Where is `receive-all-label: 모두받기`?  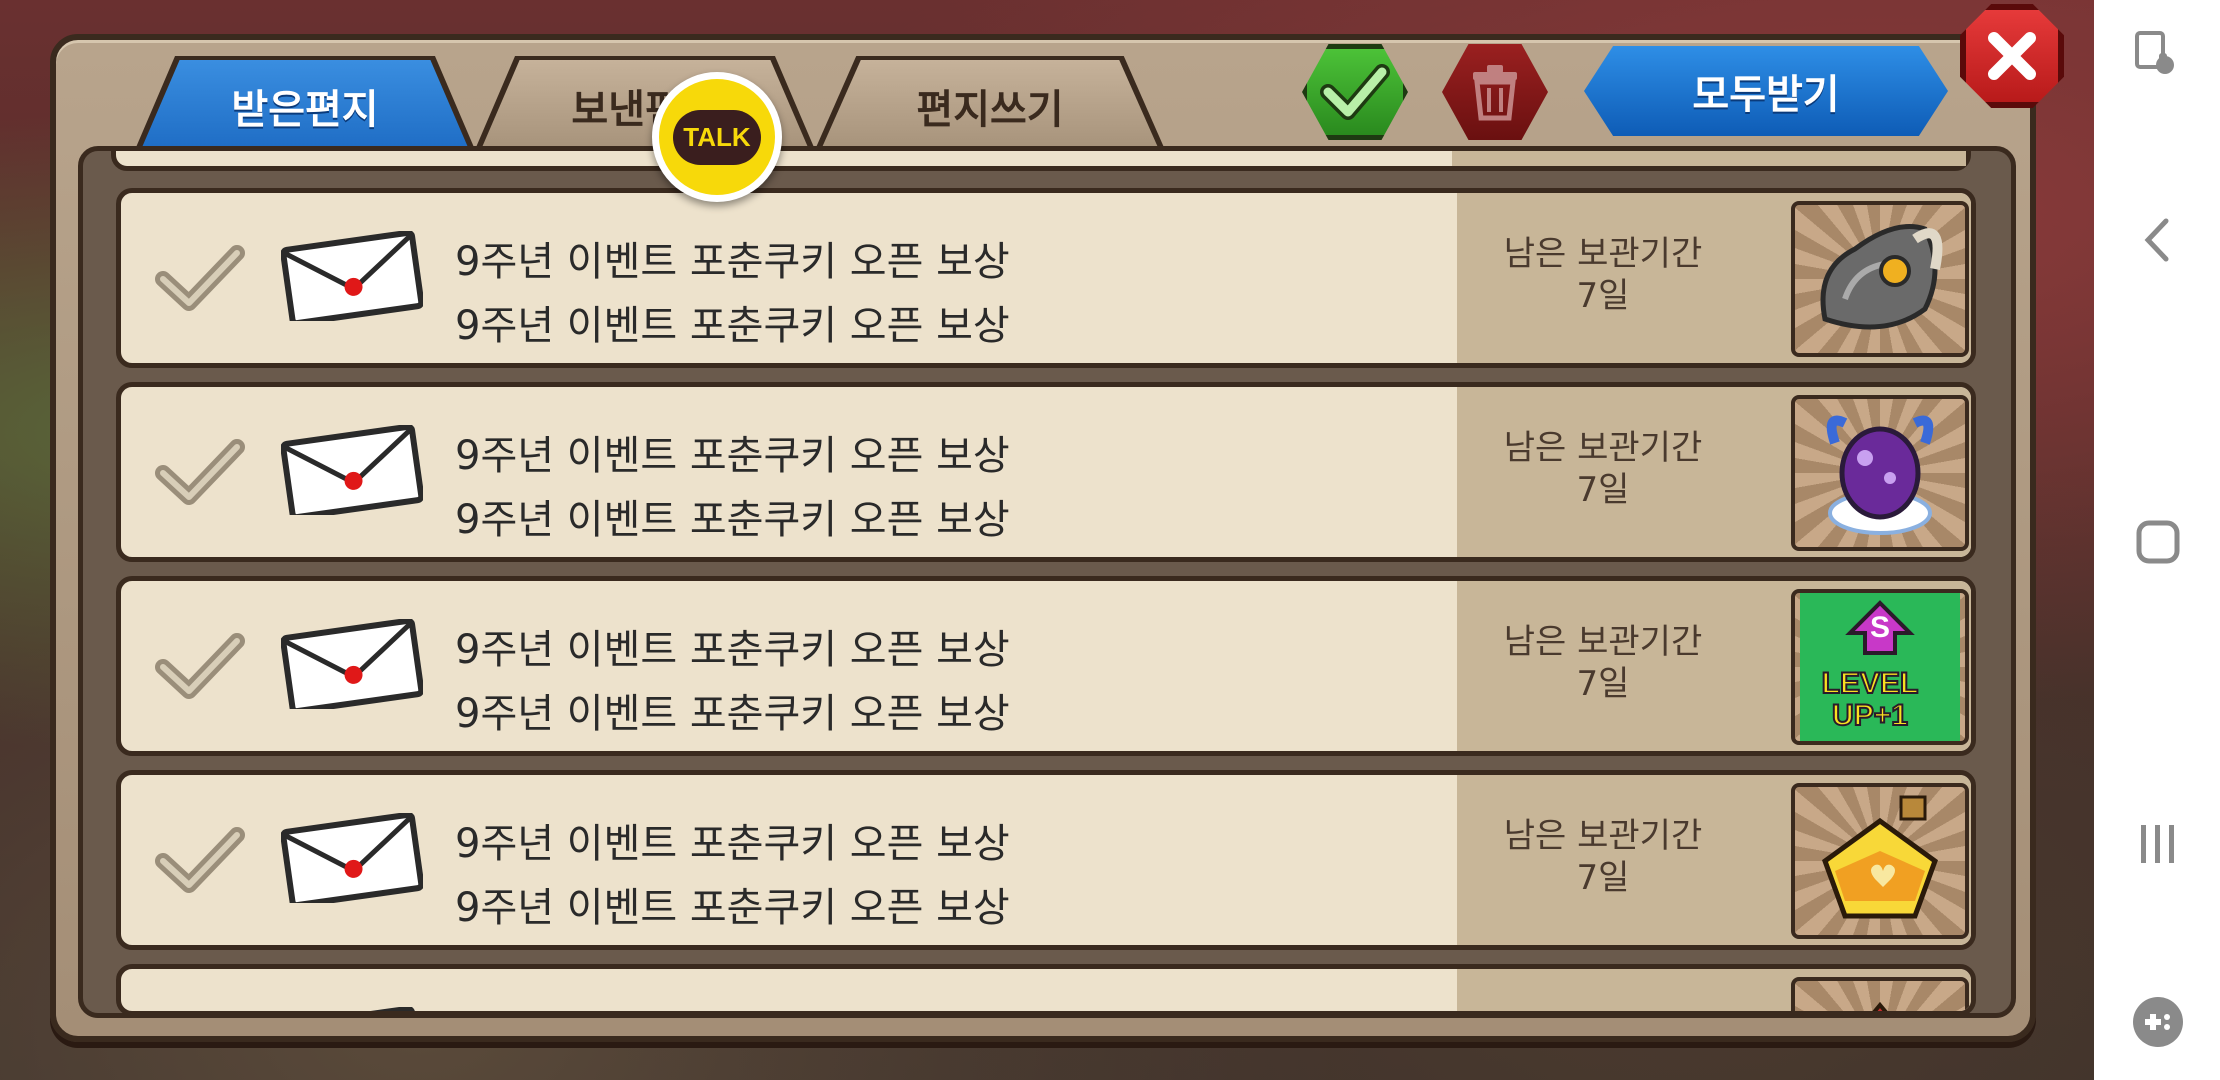
receive-all-label: 모두받기 is located at coordinates (1766, 95).